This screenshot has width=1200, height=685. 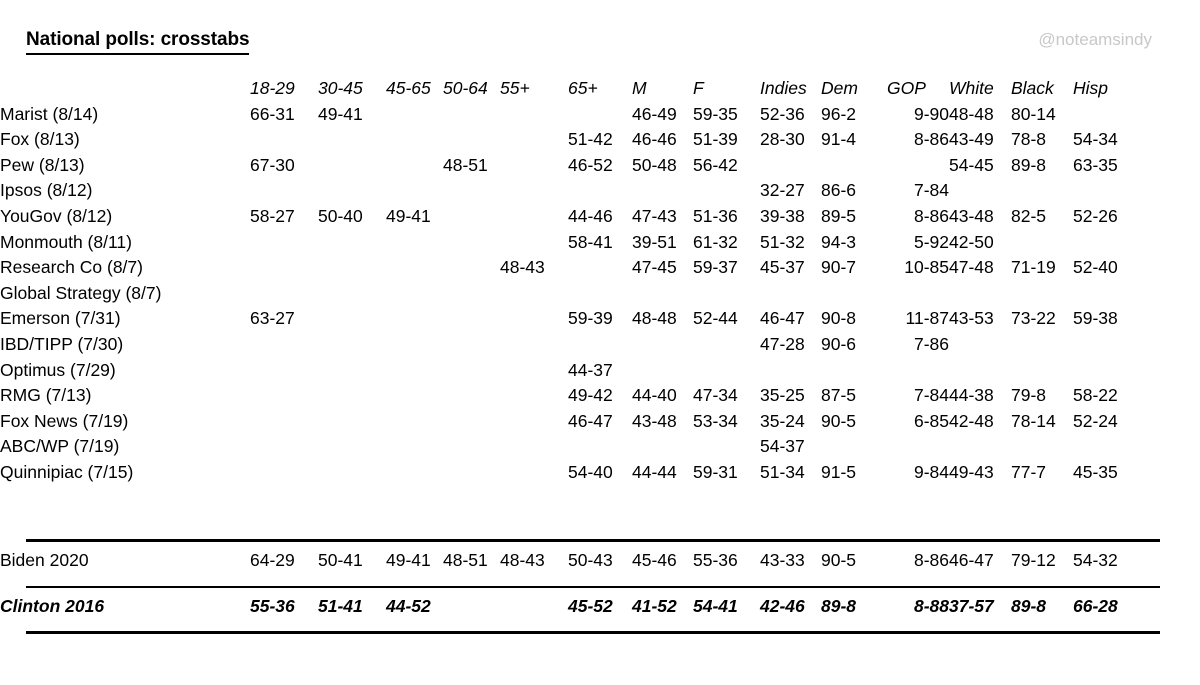 I want to click on cell-hisp: 52-26, so click(x=1095, y=215).